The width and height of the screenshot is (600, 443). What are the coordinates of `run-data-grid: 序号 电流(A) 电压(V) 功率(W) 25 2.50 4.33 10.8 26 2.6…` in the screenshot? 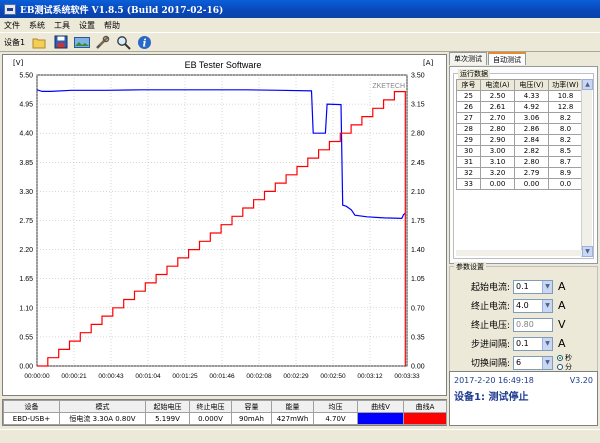 It's located at (519, 168).